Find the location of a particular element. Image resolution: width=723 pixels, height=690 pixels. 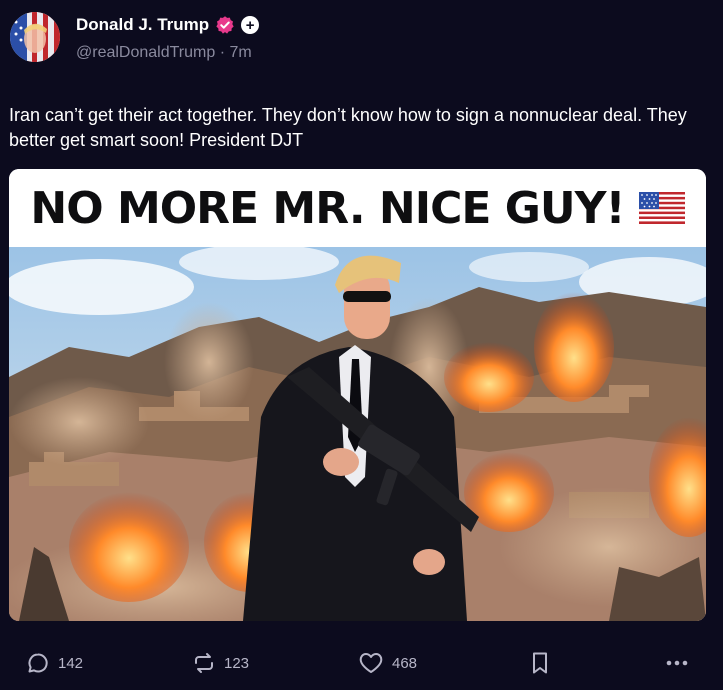

more-options-button is located at coordinates (677, 663).